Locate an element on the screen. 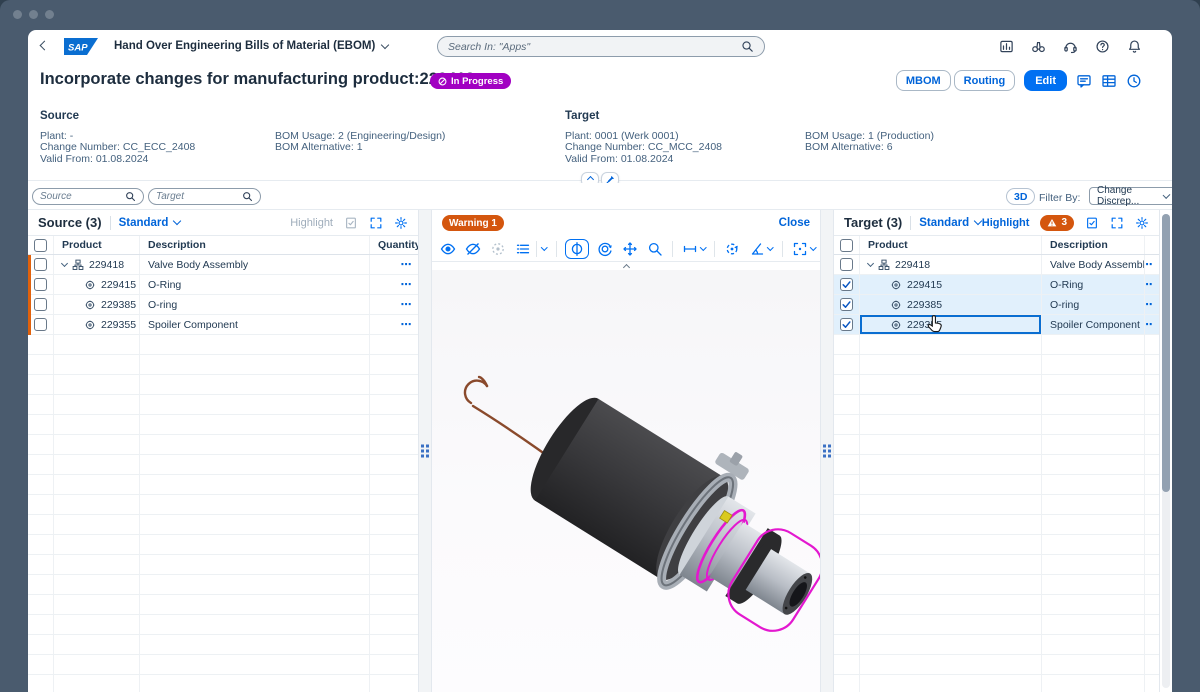 The width and height of the screenshot is (1200, 692). table-row: 229418Valve Body Assembly ⋯ is located at coordinates (223, 265).